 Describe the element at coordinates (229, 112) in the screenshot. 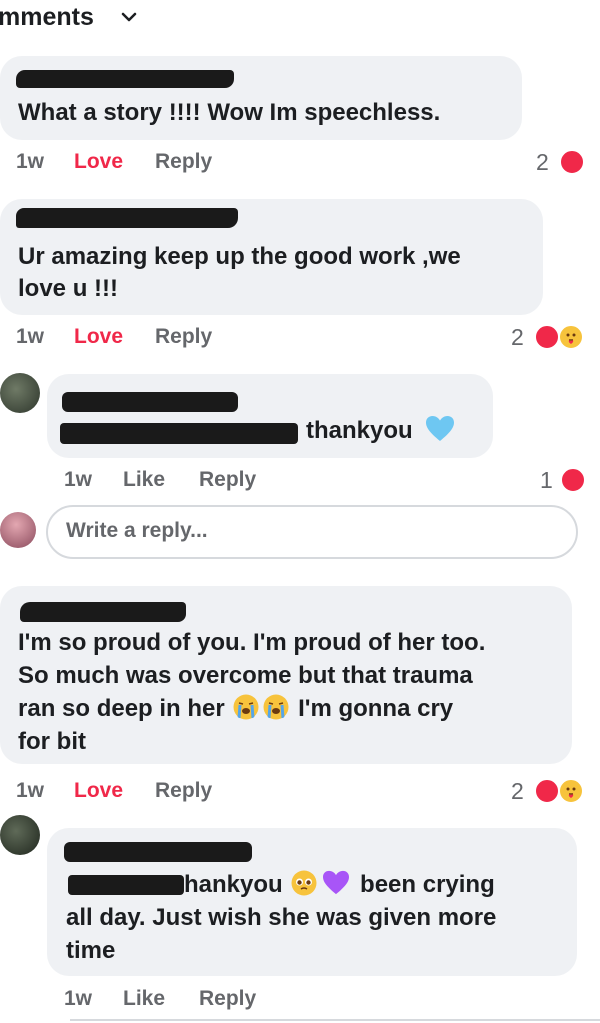

I see `comment-text: What a story !!!! Wow Im speechless.` at that location.